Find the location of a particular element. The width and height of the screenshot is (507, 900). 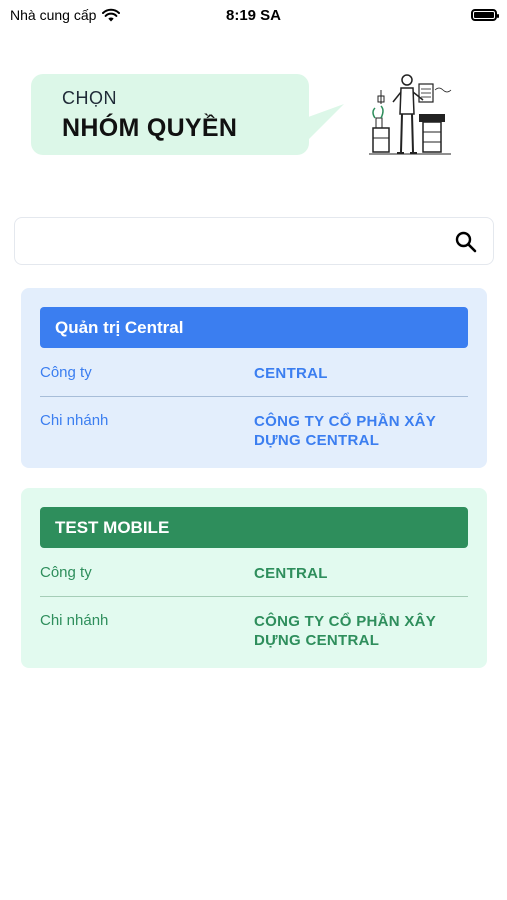

group-name: Quản trị Central is located at coordinates (254, 327).